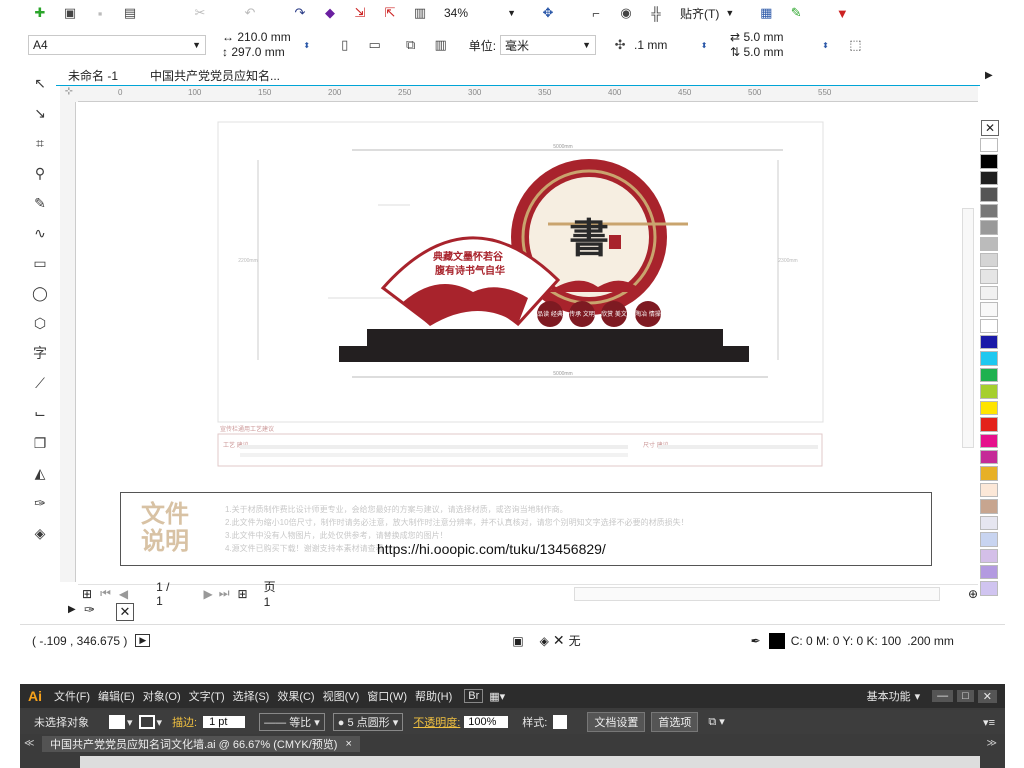 This screenshot has width=1024, height=768. I want to click on zoom-level-dropdown: 34% ▼, so click(480, 13).